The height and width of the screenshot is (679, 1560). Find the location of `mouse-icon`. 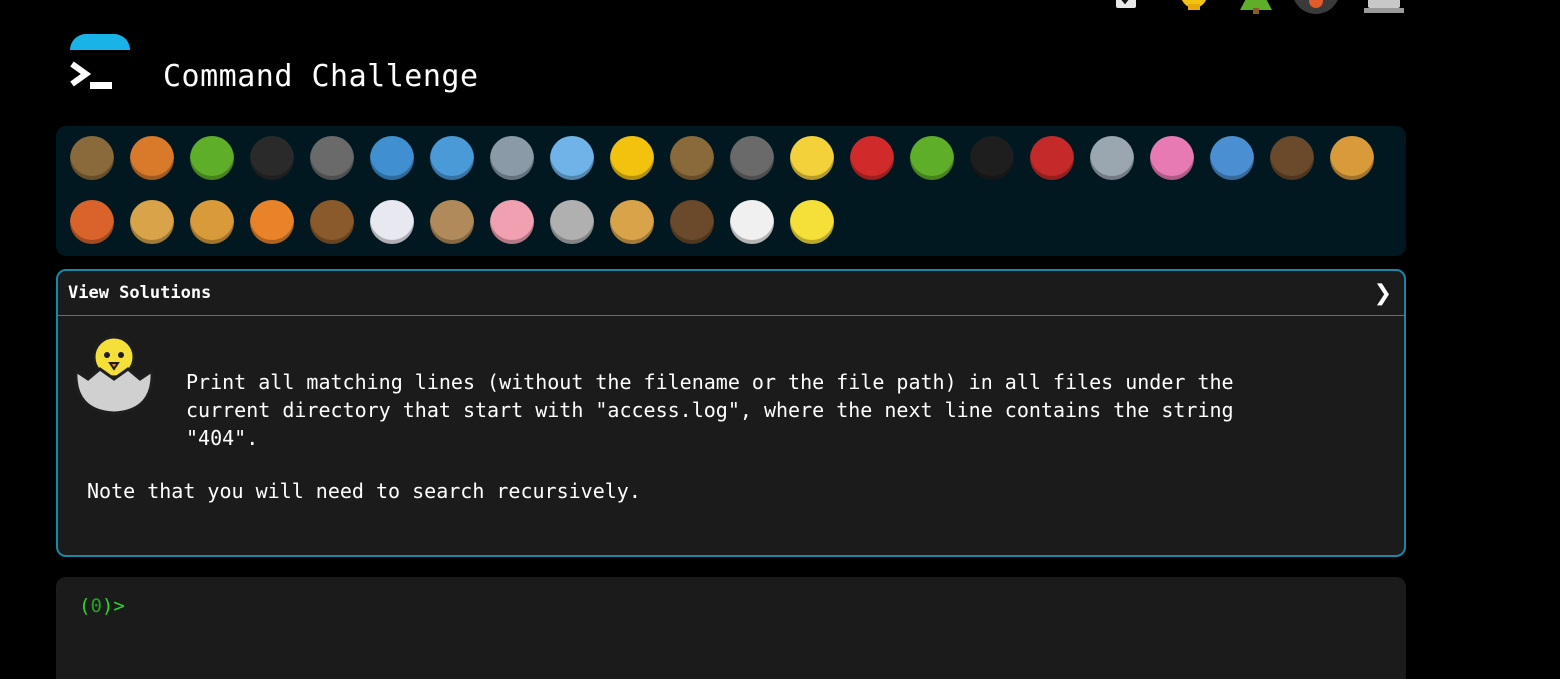

mouse-icon is located at coordinates (572, 222).